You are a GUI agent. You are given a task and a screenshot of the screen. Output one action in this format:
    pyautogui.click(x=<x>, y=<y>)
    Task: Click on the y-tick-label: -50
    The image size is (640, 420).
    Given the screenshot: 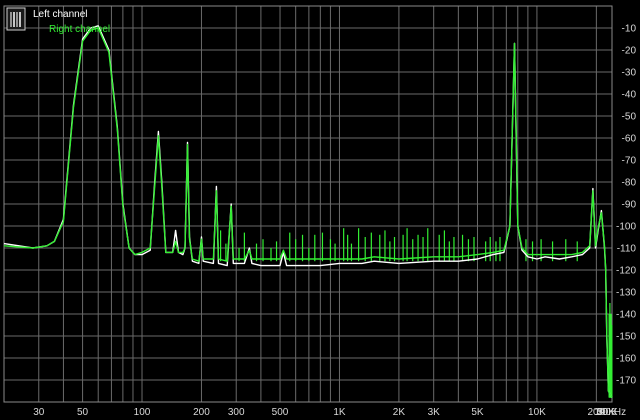 What is the action you would take?
    pyautogui.click(x=629, y=117)
    